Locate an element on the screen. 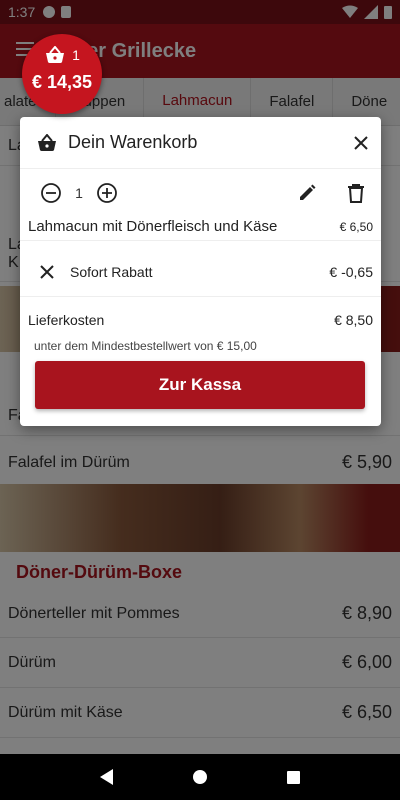 This screenshot has height=800, width=400. cart-count: 1 is located at coordinates (76, 55).